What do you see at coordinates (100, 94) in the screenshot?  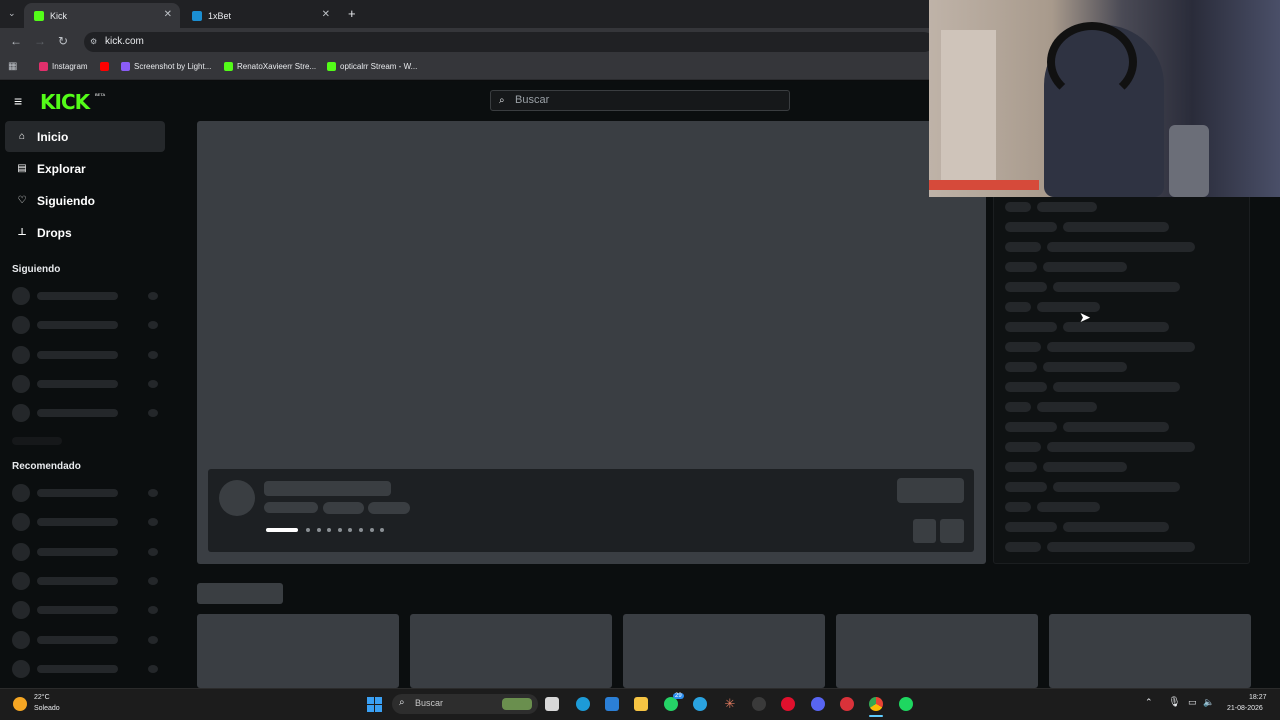 I see `beta-badge: BETA` at bounding box center [100, 94].